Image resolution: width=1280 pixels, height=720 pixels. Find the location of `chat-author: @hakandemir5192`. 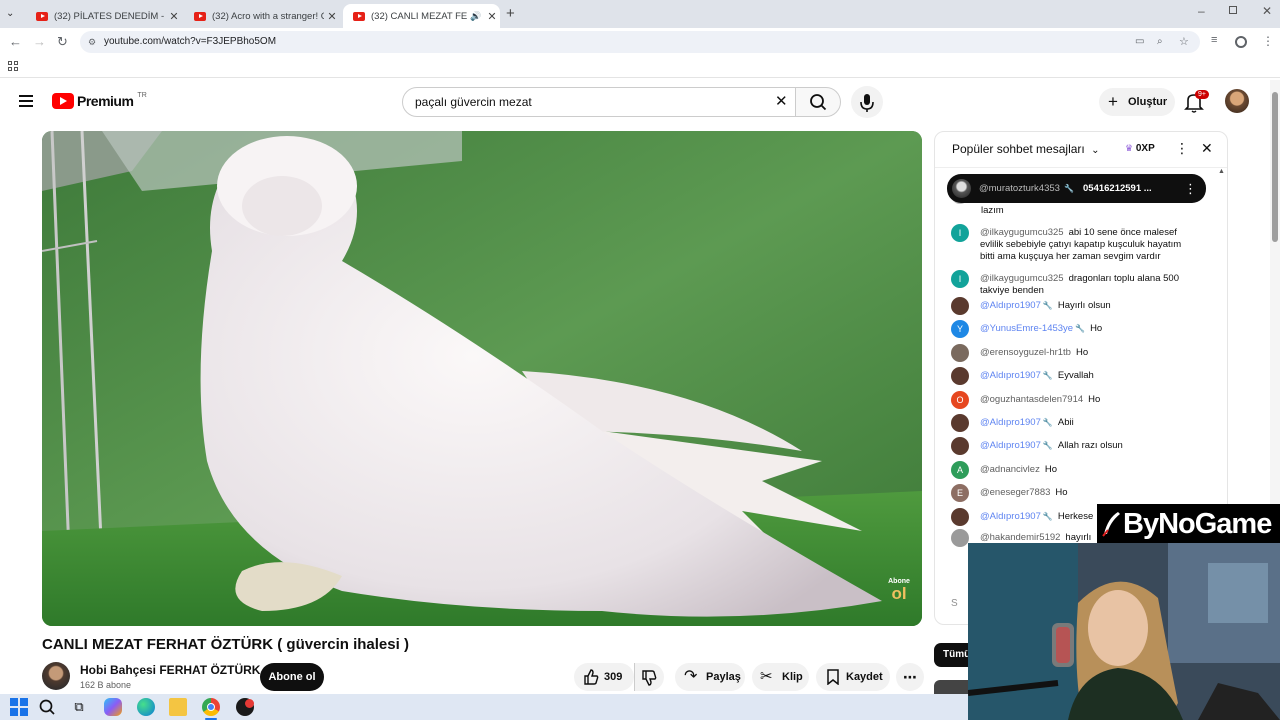

chat-author: @hakandemir5192 is located at coordinates (1020, 537).